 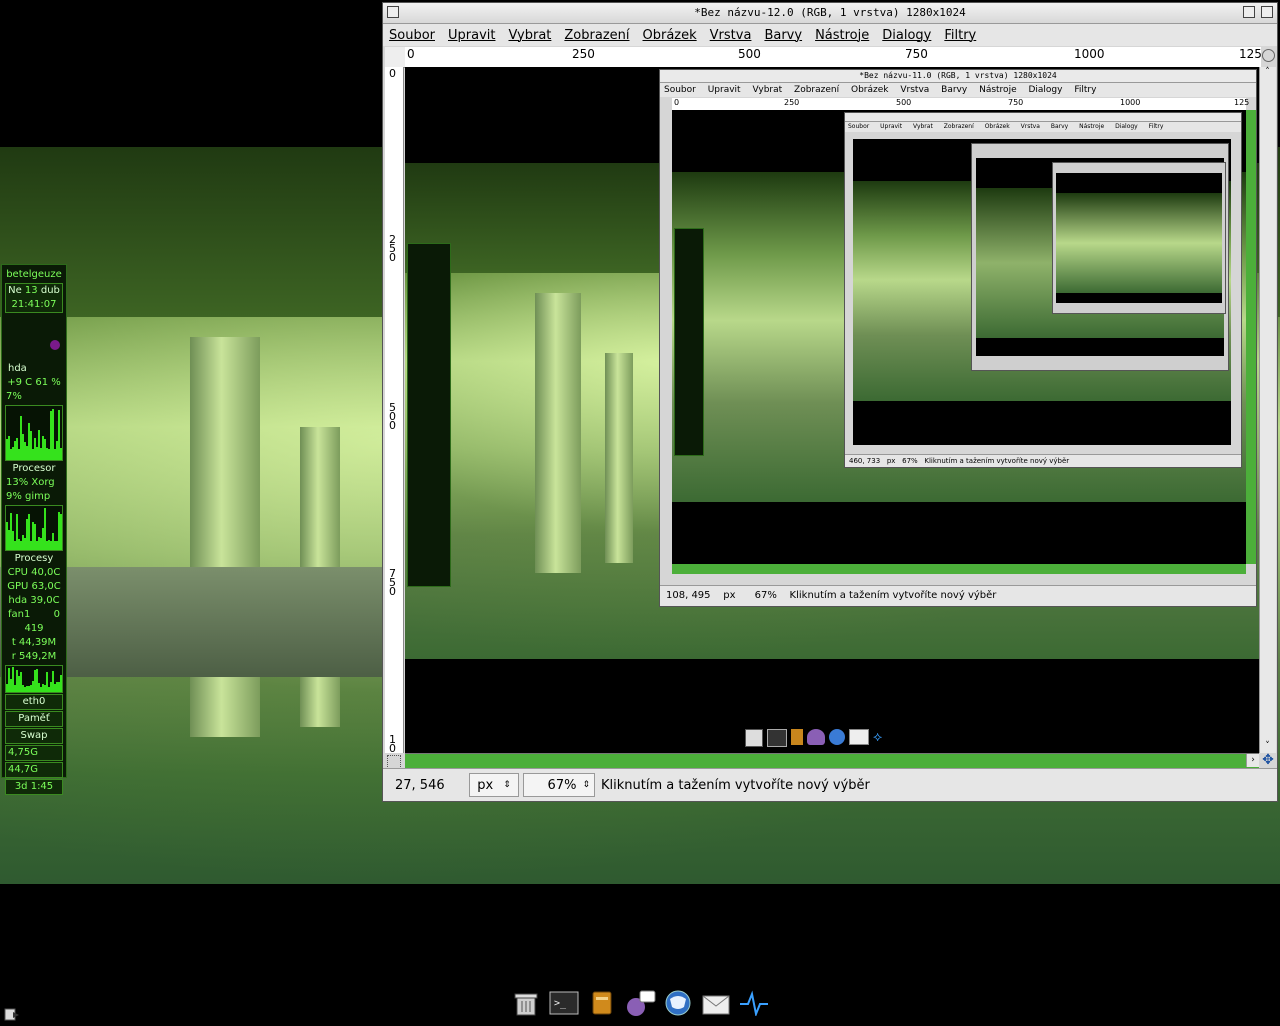 I want to click on menu-barvy: Barvy, so click(x=783, y=35).